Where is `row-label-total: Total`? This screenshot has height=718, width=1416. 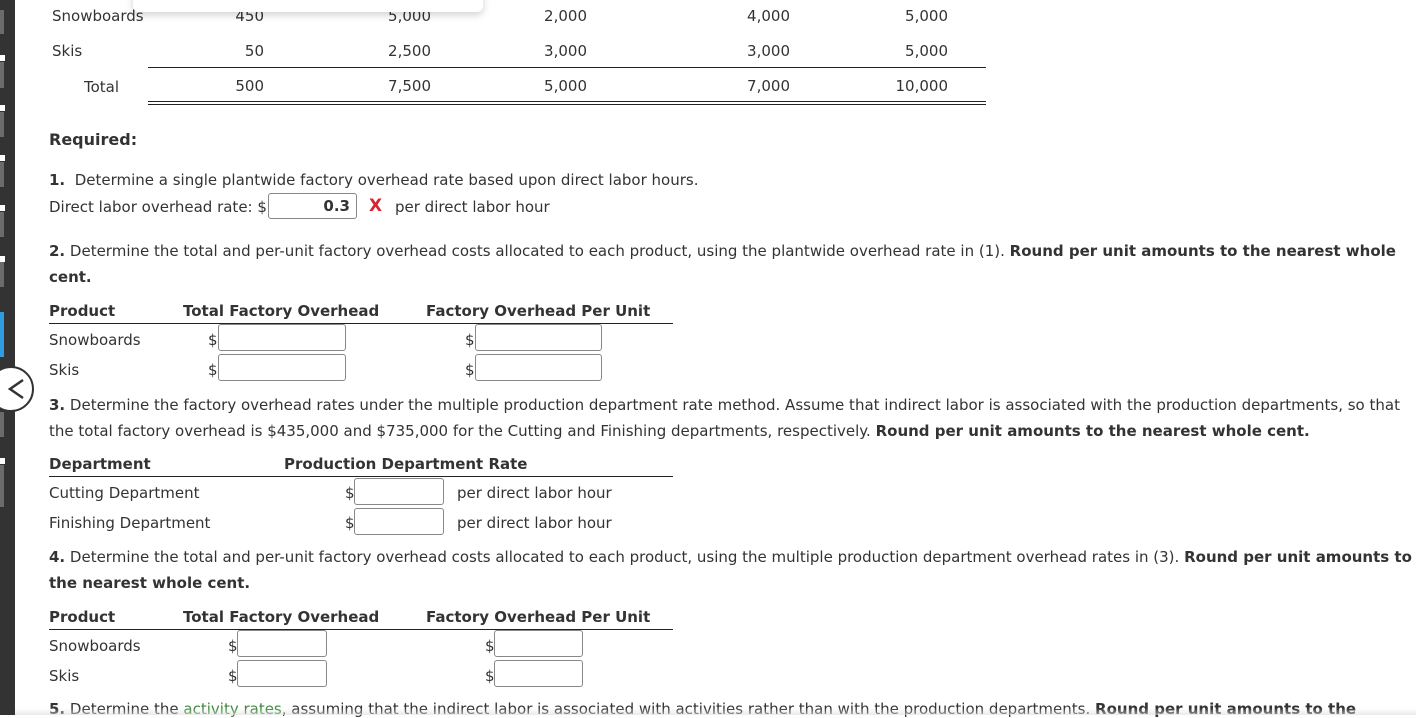 row-label-total: Total is located at coordinates (102, 87).